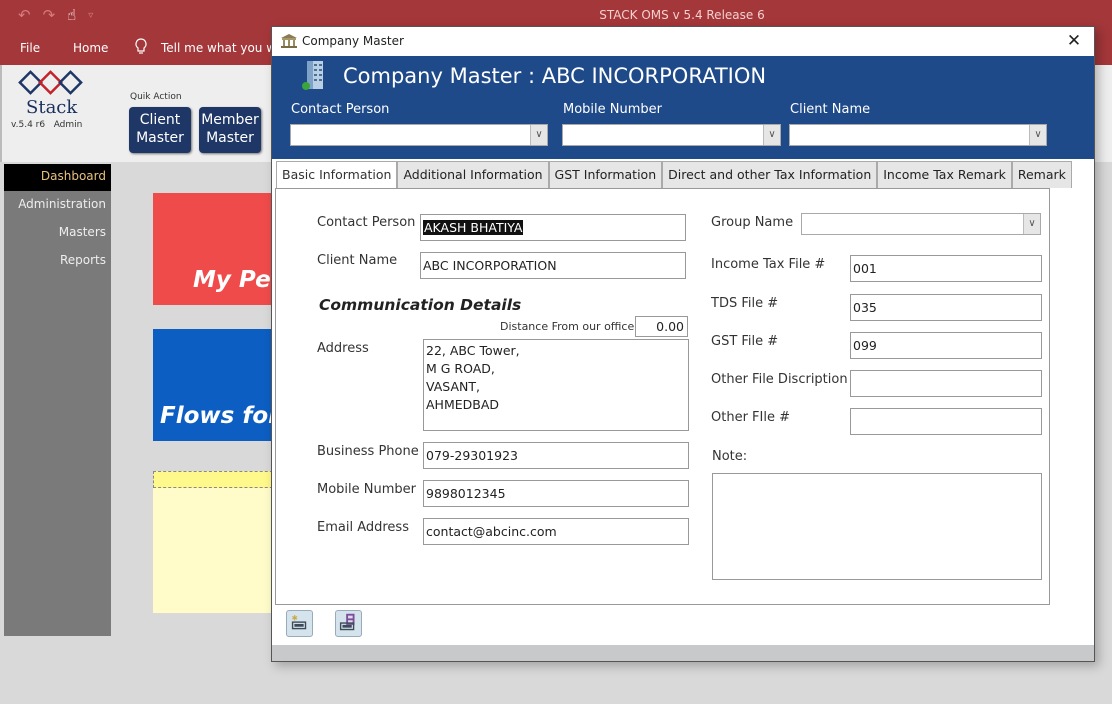 This screenshot has width=1112, height=704. I want to click on notes-header-strip, so click(218, 479).